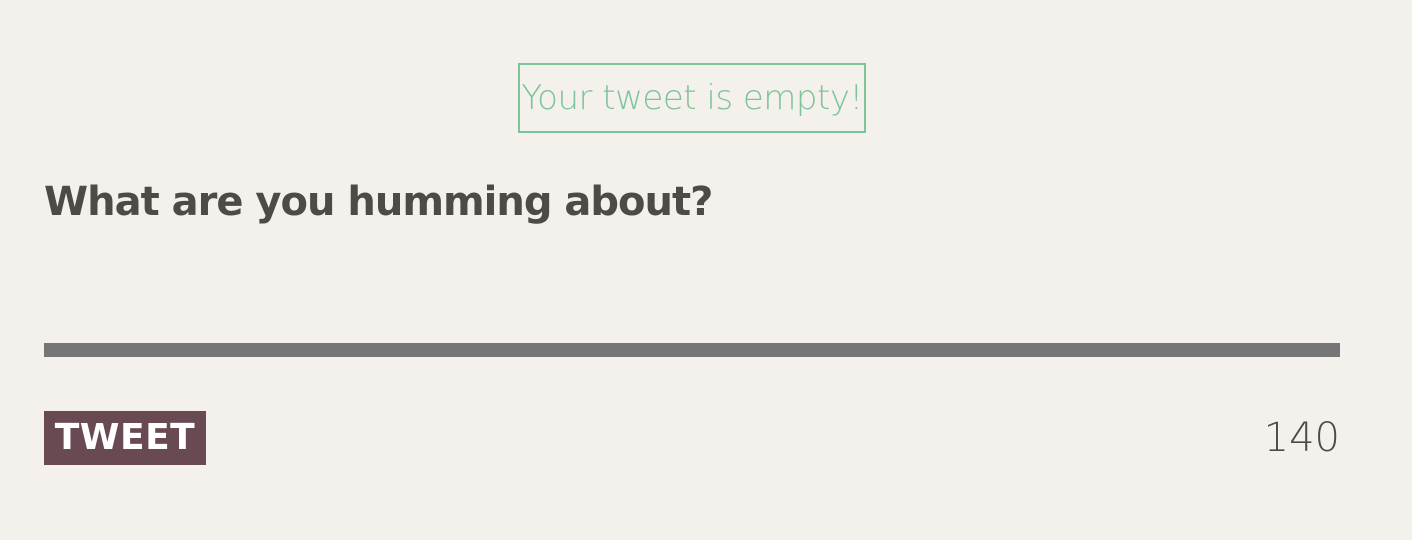  I want to click on composer-prompt: What are you humming about?, so click(378, 202).